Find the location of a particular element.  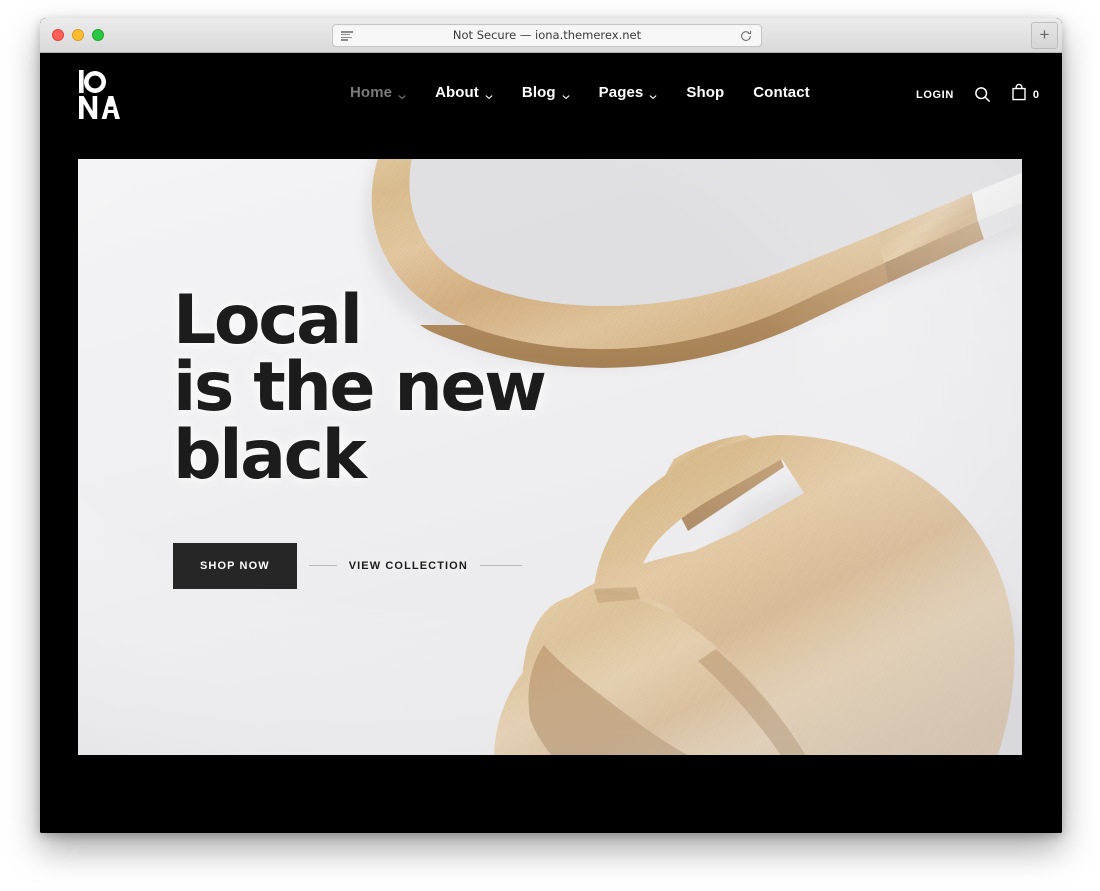

nav-item-pages: Pages is located at coordinates (628, 92).